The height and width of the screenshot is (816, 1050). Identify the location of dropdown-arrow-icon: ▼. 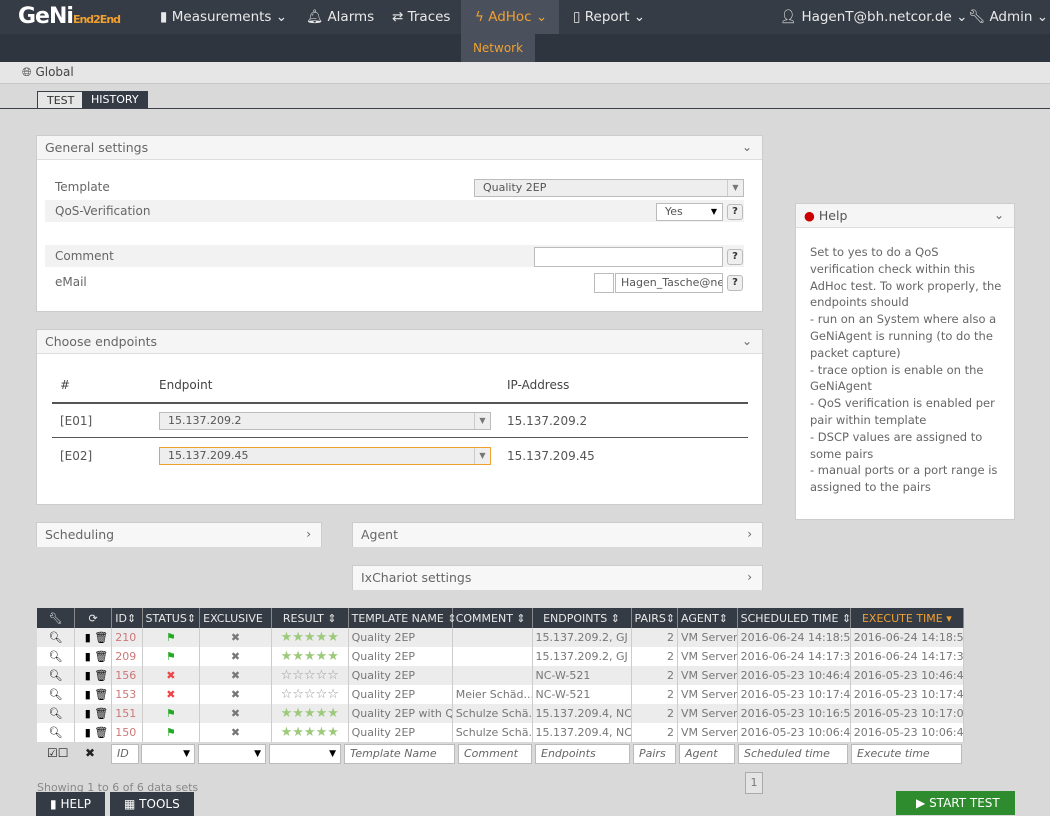
(332, 754).